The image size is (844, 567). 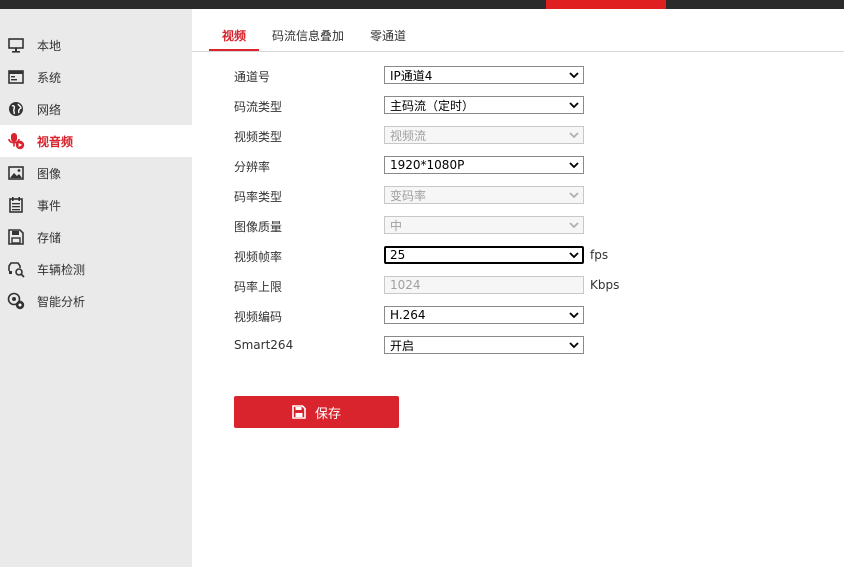 What do you see at coordinates (432, 105) in the screenshot?
I see `stream-type-value: 主码流（定时）` at bounding box center [432, 105].